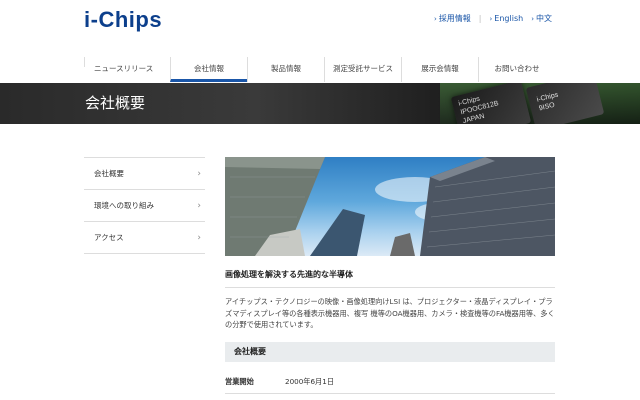 This screenshot has height=400, width=640. I want to click on chip-label: i-Chips 9ISO, so click(547, 102).